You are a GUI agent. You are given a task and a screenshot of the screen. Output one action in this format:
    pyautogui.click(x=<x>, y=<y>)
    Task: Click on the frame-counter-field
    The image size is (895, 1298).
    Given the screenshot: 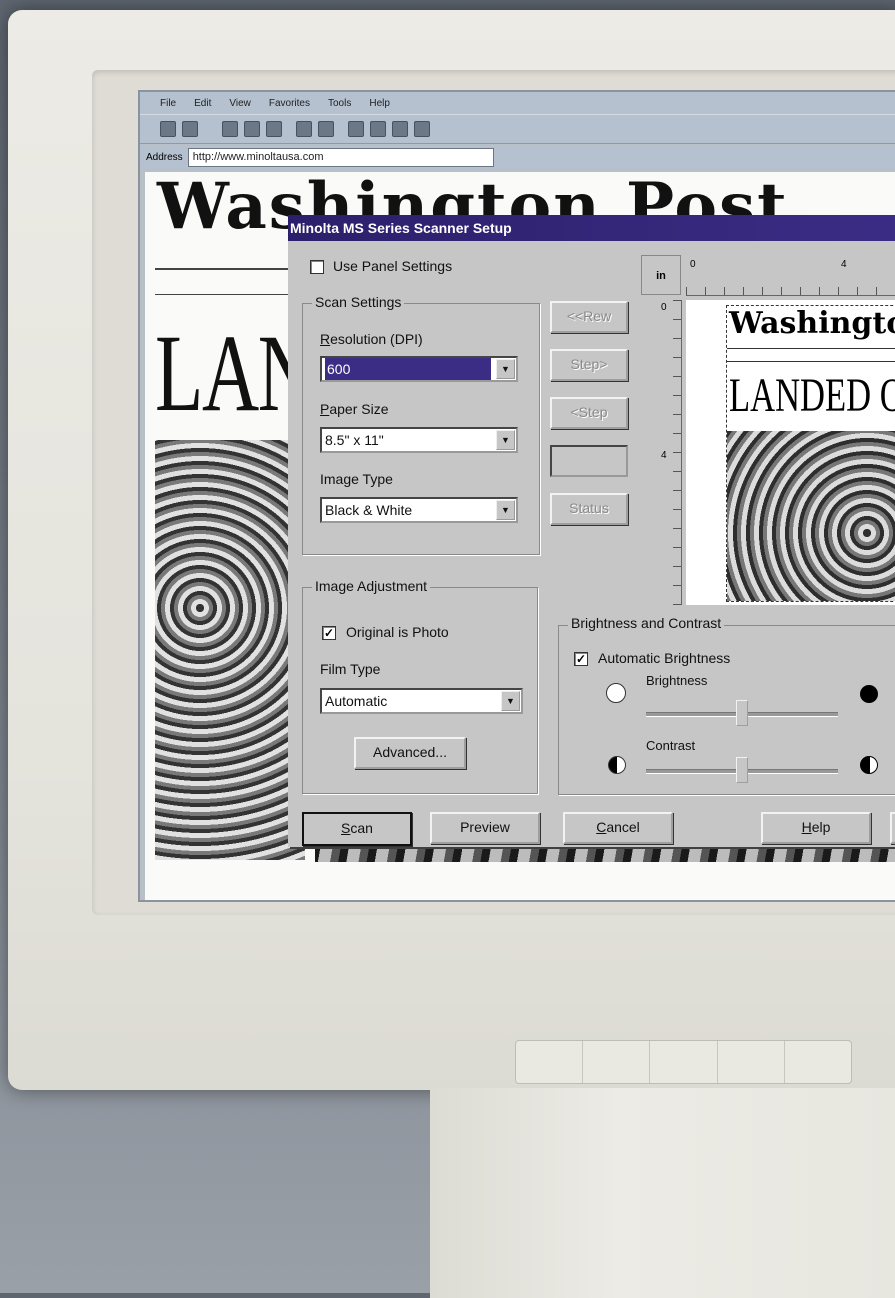 What is the action you would take?
    pyautogui.click(x=589, y=461)
    